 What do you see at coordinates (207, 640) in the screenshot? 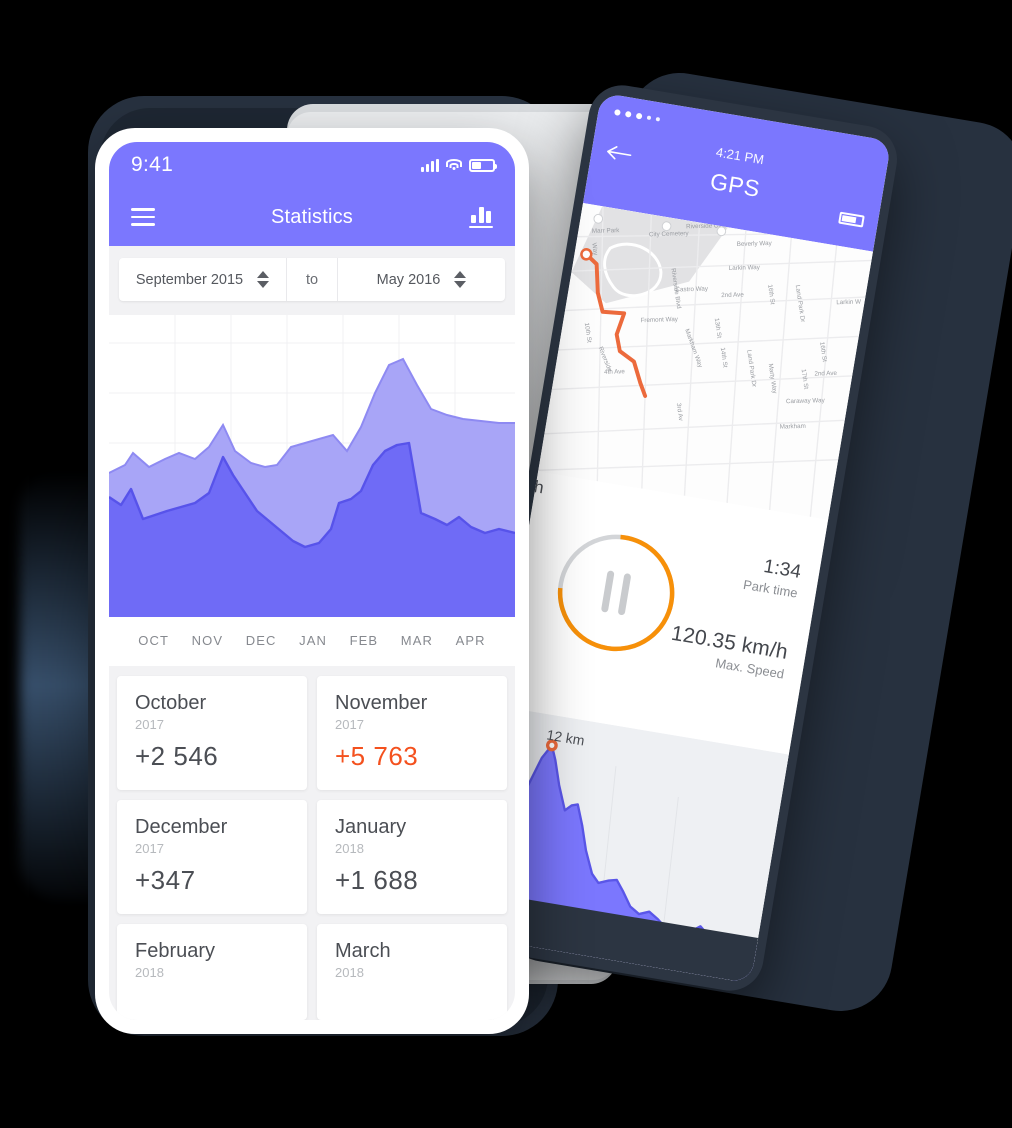
I see `axis-label: NOV` at bounding box center [207, 640].